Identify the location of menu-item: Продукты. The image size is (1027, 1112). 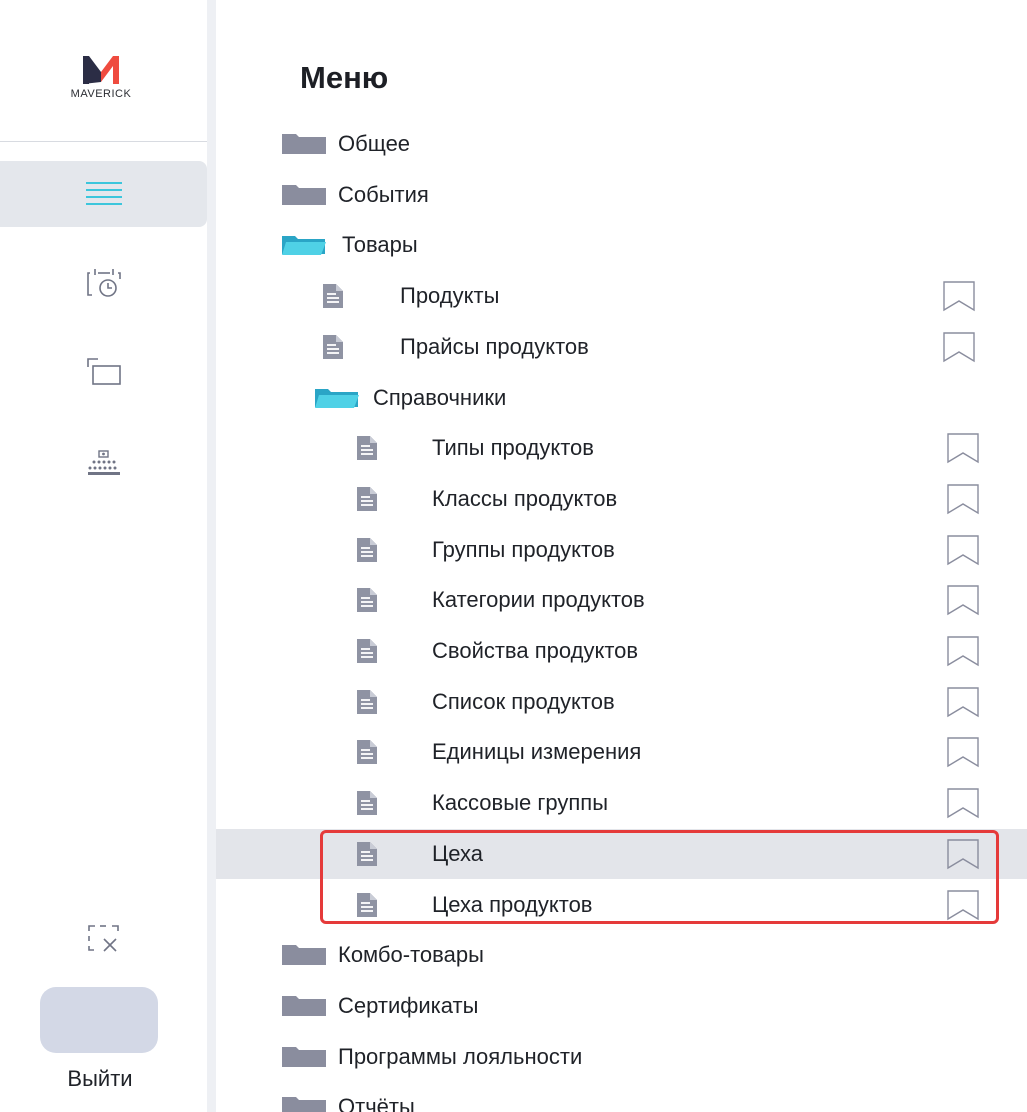
(621, 296).